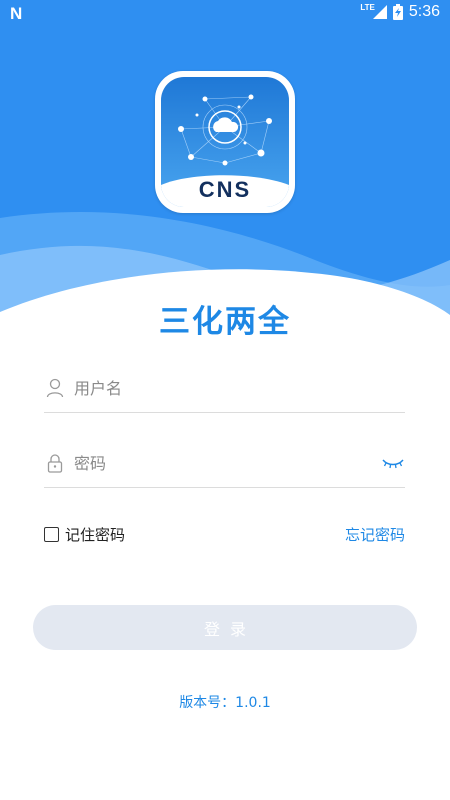  What do you see at coordinates (393, 464) in the screenshot?
I see `eye-closed-icon` at bounding box center [393, 464].